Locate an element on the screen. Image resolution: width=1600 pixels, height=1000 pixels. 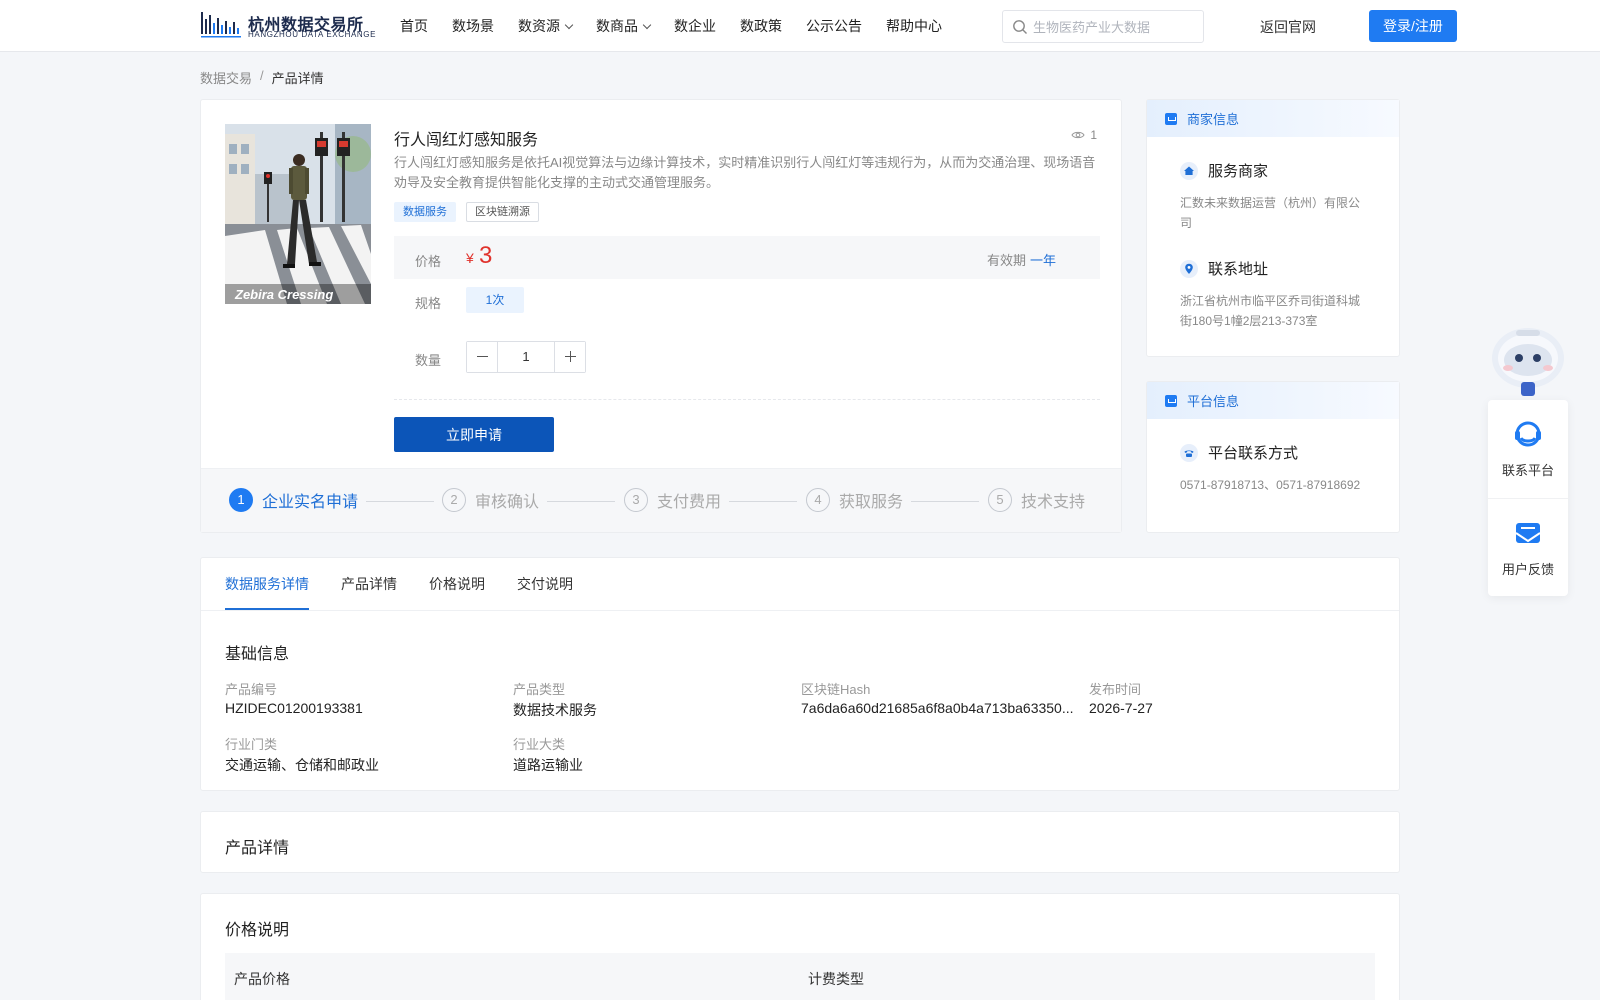
step-5: 5 技术支持 is located at coordinates (1036, 500).